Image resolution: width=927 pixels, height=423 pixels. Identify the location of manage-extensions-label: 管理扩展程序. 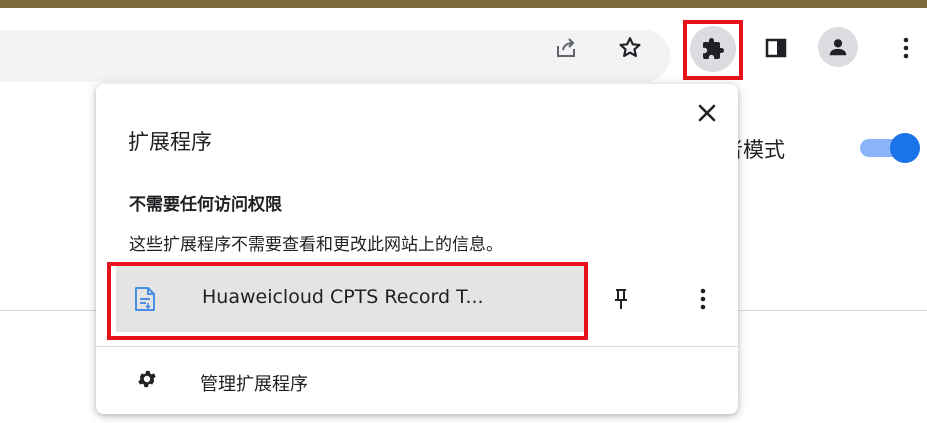
(254, 384).